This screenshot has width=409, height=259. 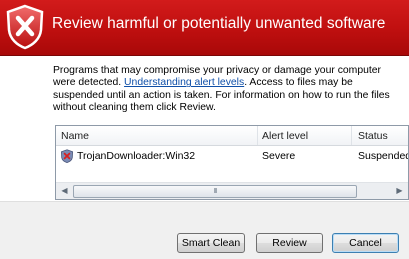 I want to click on scrollbar-thumb: III, so click(x=215, y=191).